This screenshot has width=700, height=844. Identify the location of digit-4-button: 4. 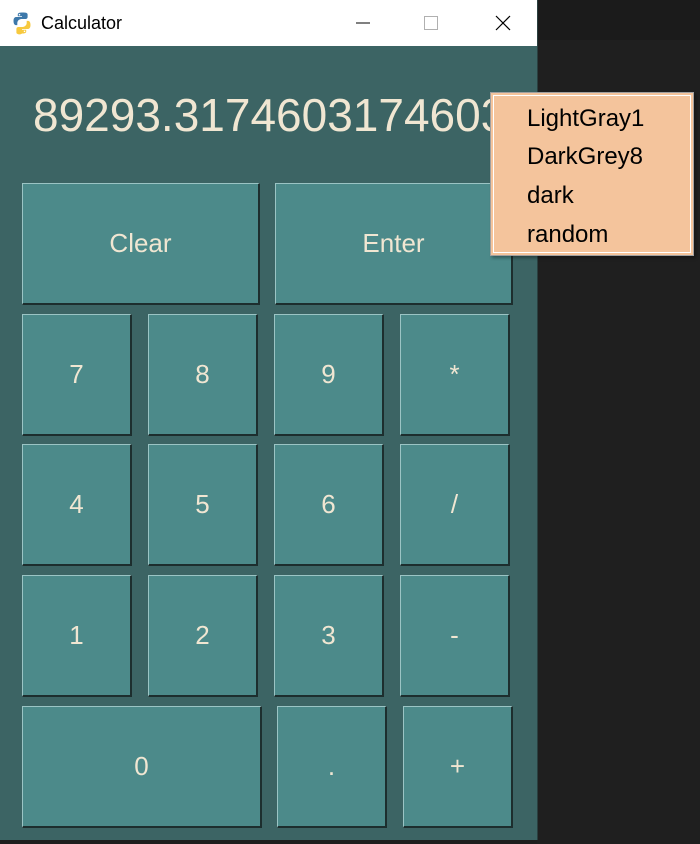
(77, 505).